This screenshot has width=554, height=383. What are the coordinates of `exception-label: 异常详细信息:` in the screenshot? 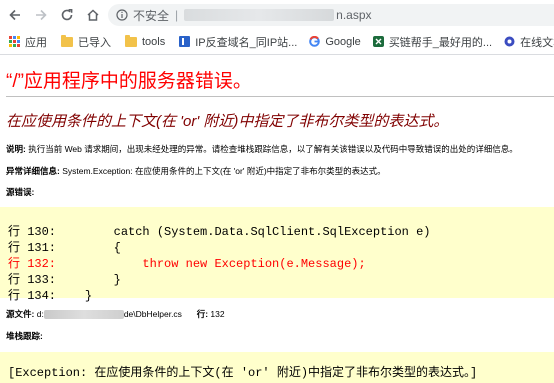 It's located at (33, 171).